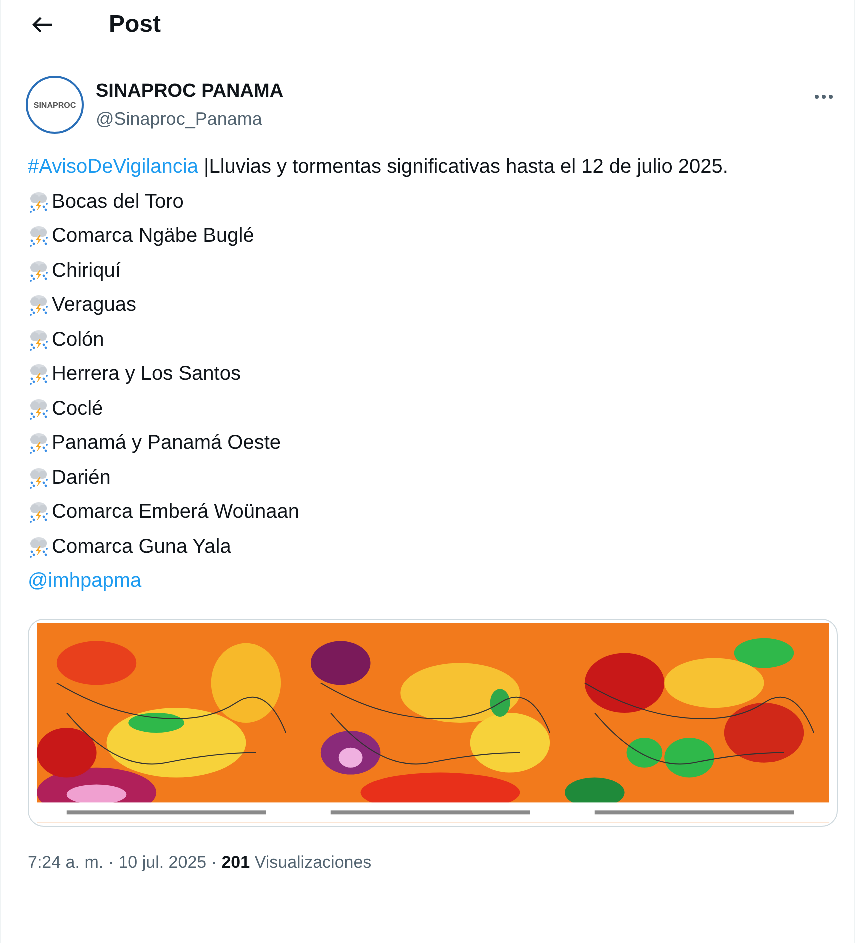  What do you see at coordinates (176, 512) in the screenshot?
I see `region-text: Comarca Emberá Woünaan` at bounding box center [176, 512].